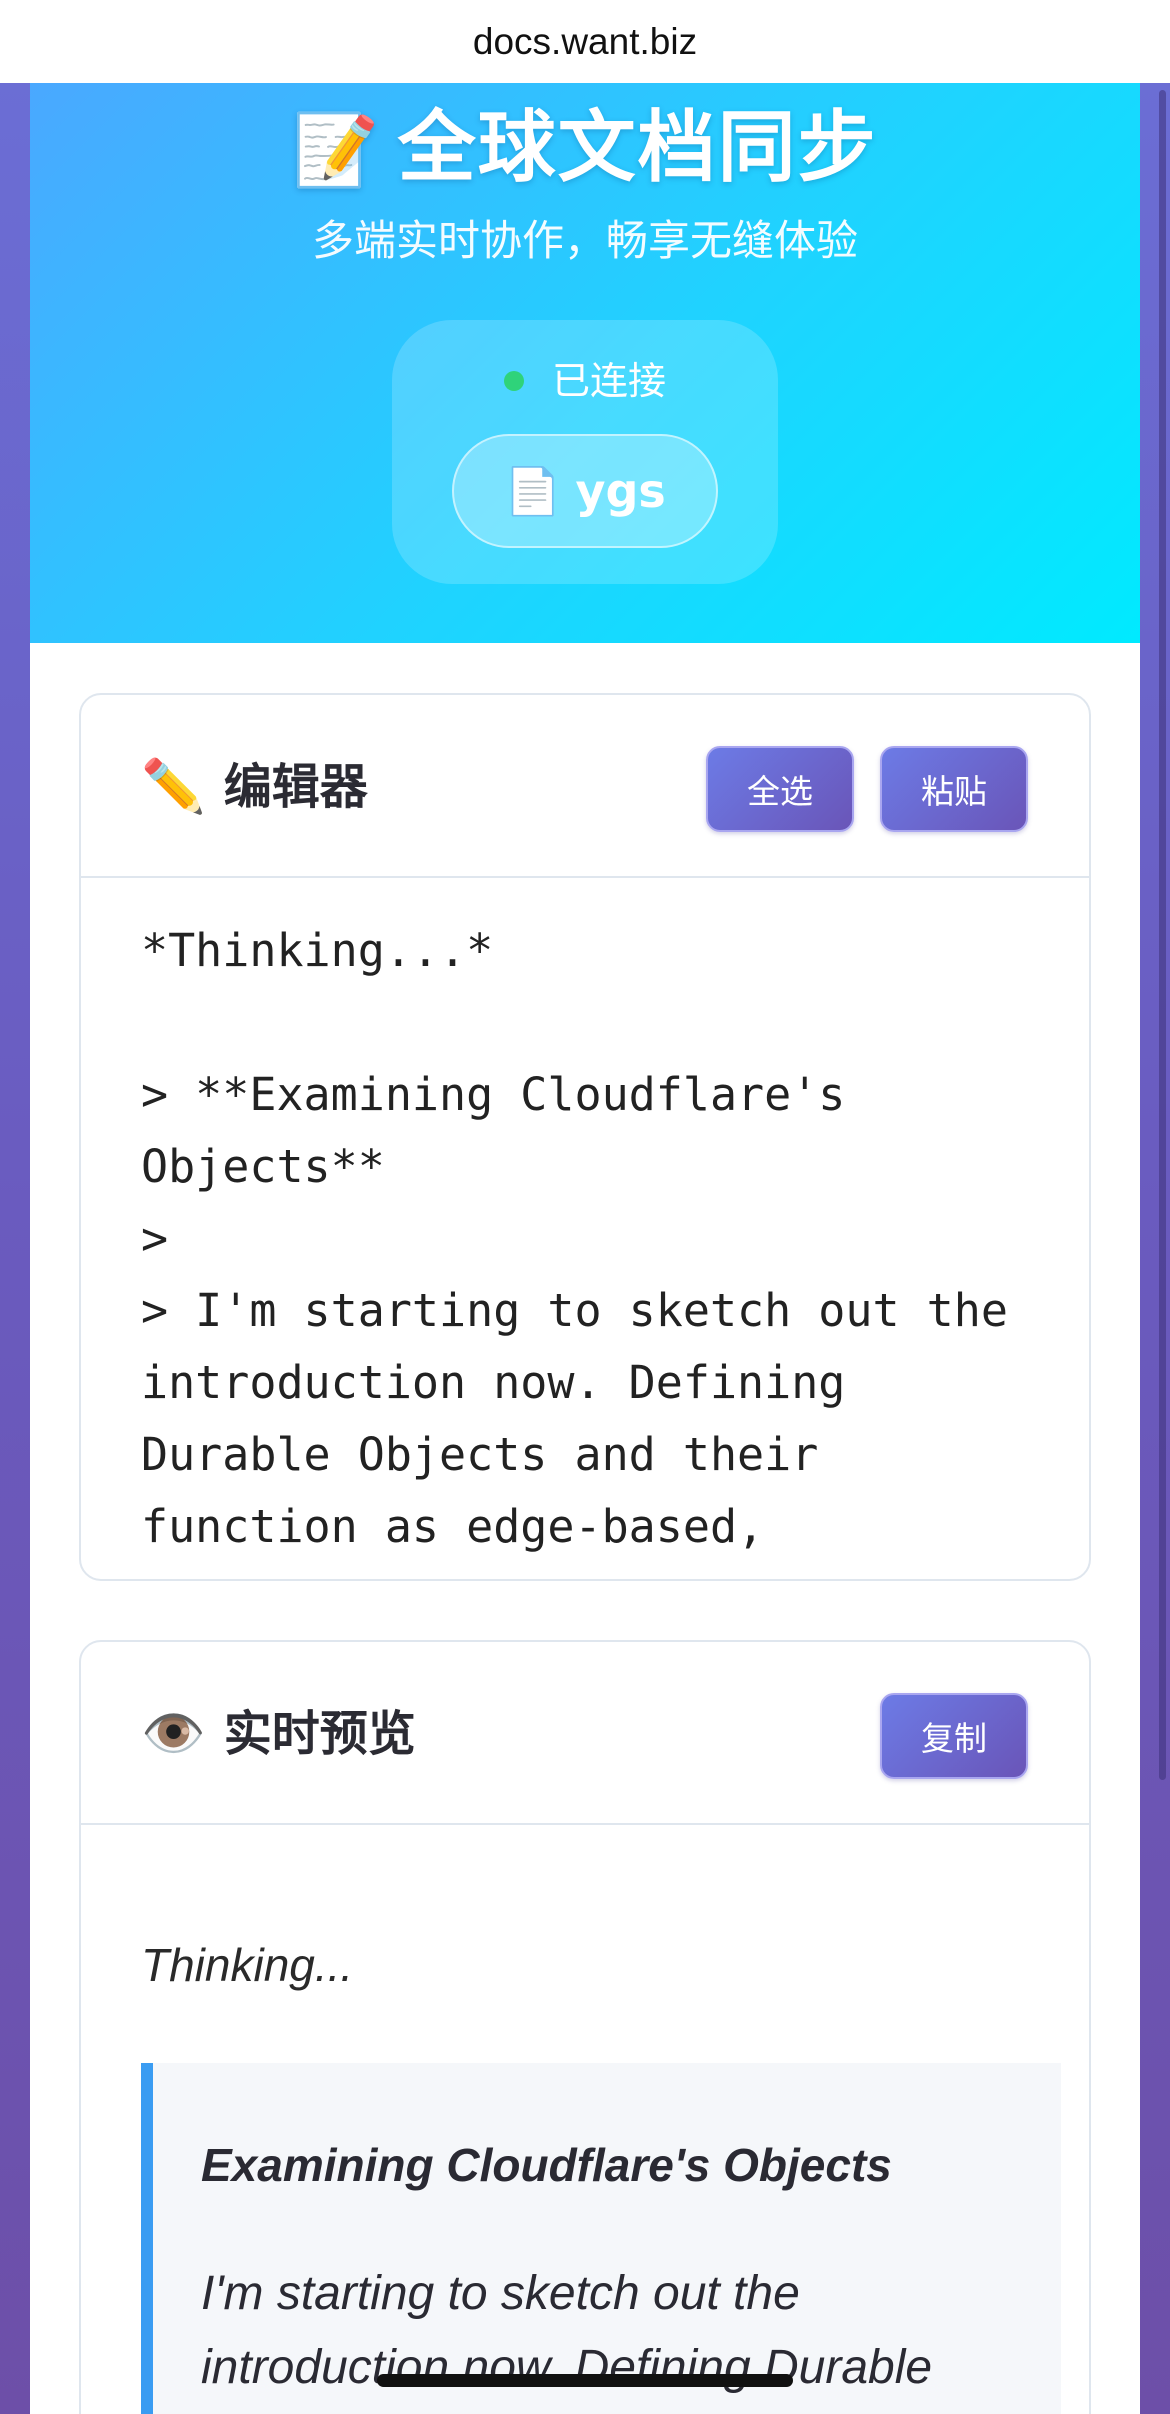  Describe the element at coordinates (173, 787) in the screenshot. I see `pencil-icon: ✏️` at that location.